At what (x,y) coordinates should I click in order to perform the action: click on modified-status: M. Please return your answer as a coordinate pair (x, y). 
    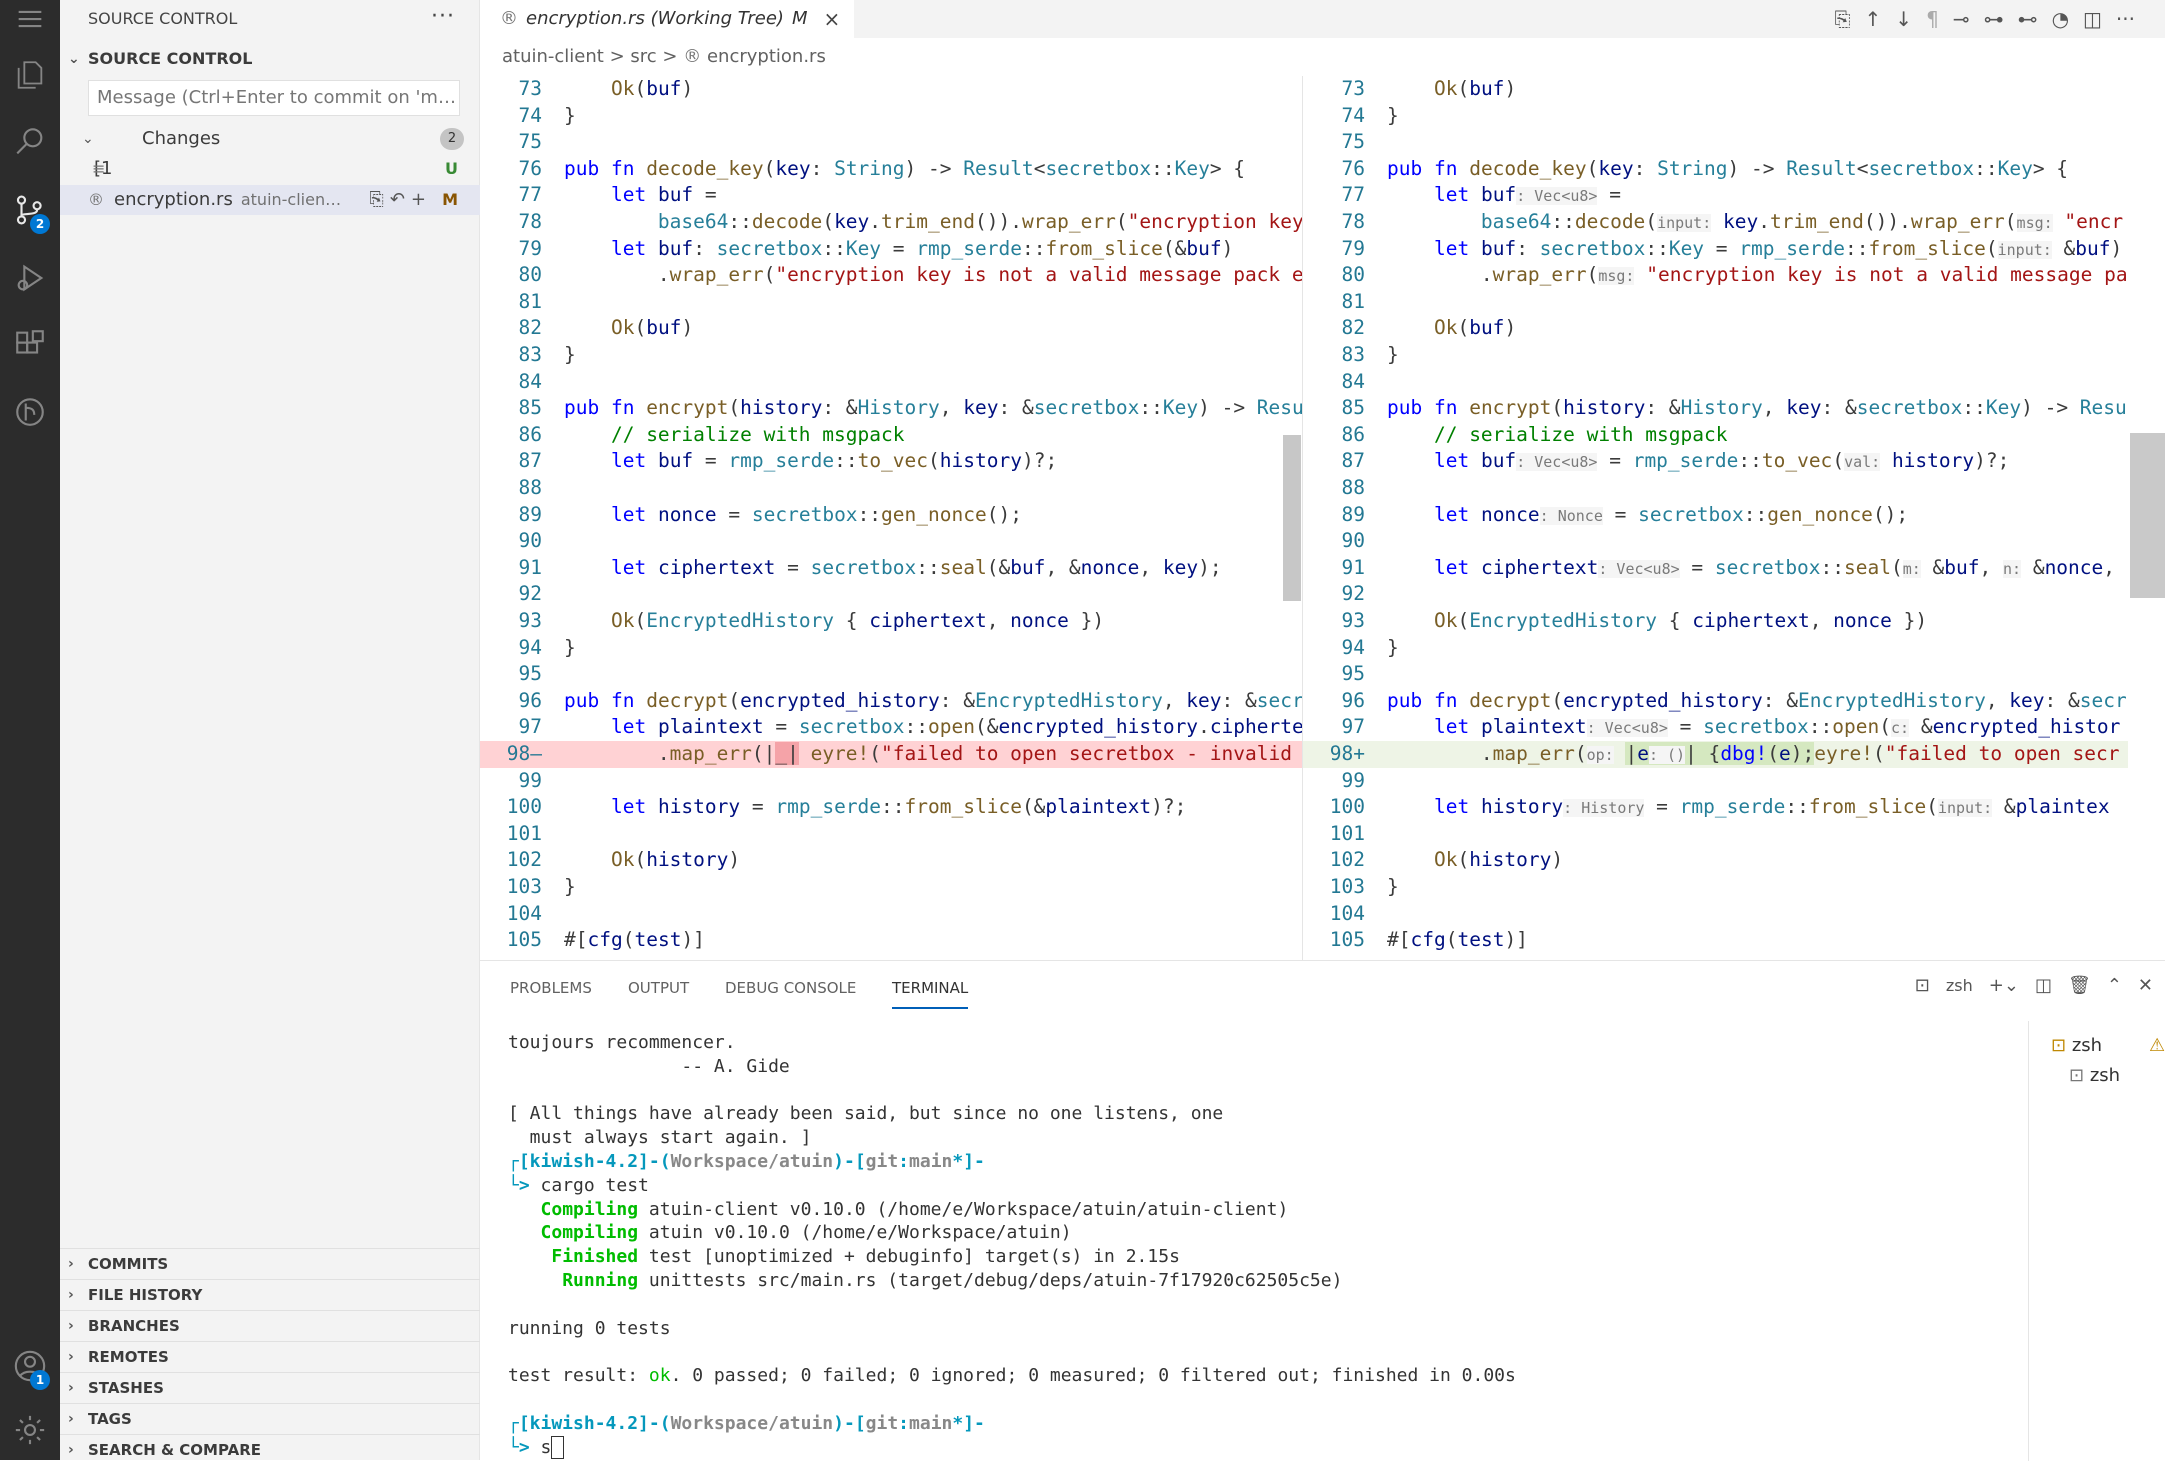
    Looking at the image, I should click on (450, 199).